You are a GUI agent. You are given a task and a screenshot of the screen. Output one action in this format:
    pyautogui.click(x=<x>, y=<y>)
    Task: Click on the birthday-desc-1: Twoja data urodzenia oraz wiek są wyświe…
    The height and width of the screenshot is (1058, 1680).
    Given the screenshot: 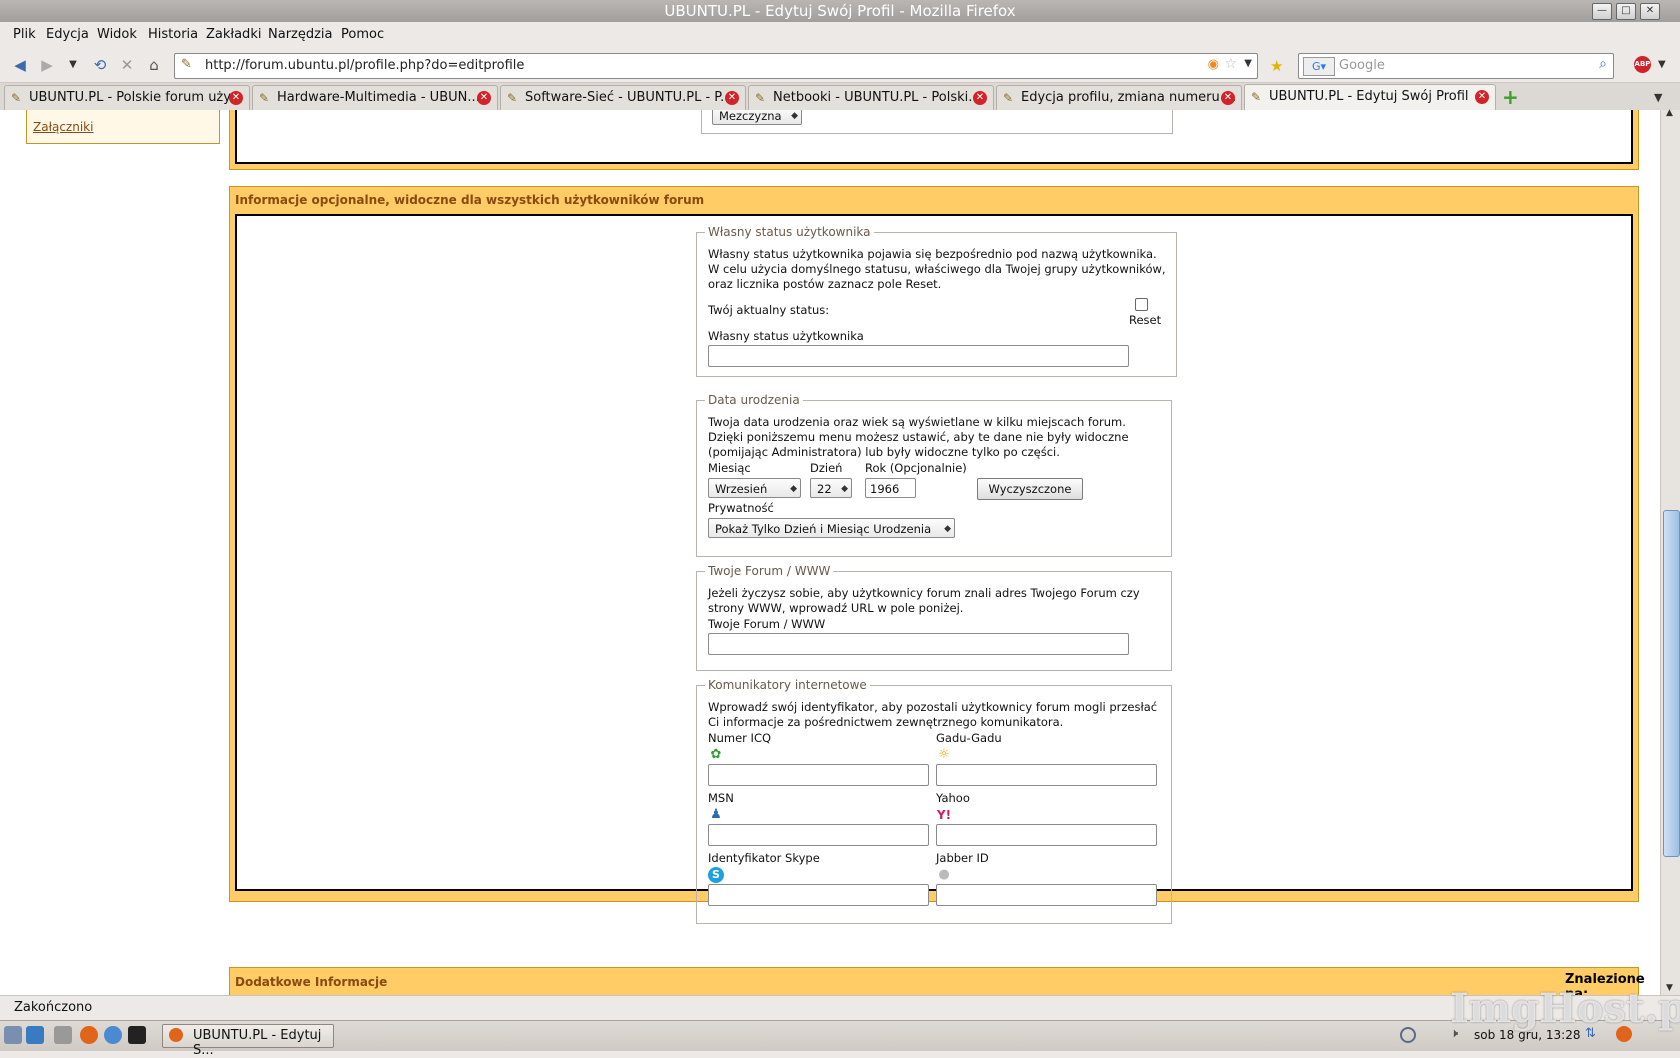 What is the action you would take?
    pyautogui.click(x=917, y=422)
    